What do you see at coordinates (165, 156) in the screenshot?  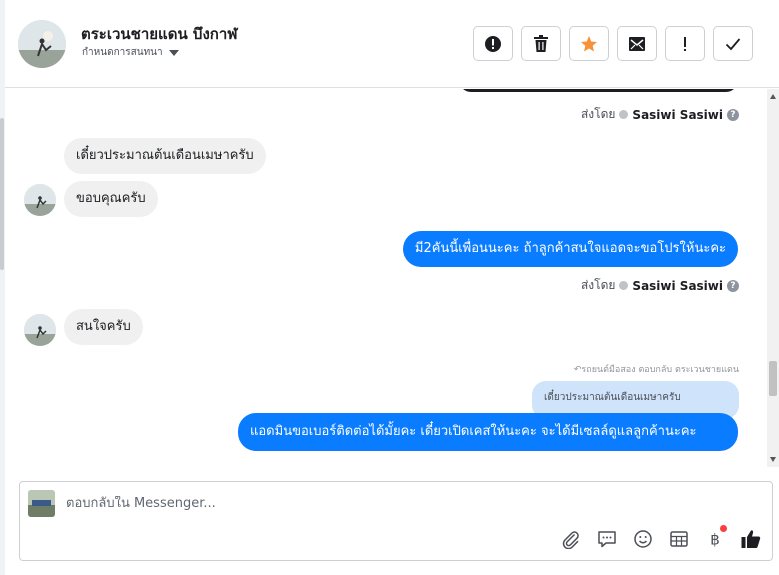 I see `message-bubble-incoming: เดี๋ยวประมาณต้นเดือนเมษาครับ` at bounding box center [165, 156].